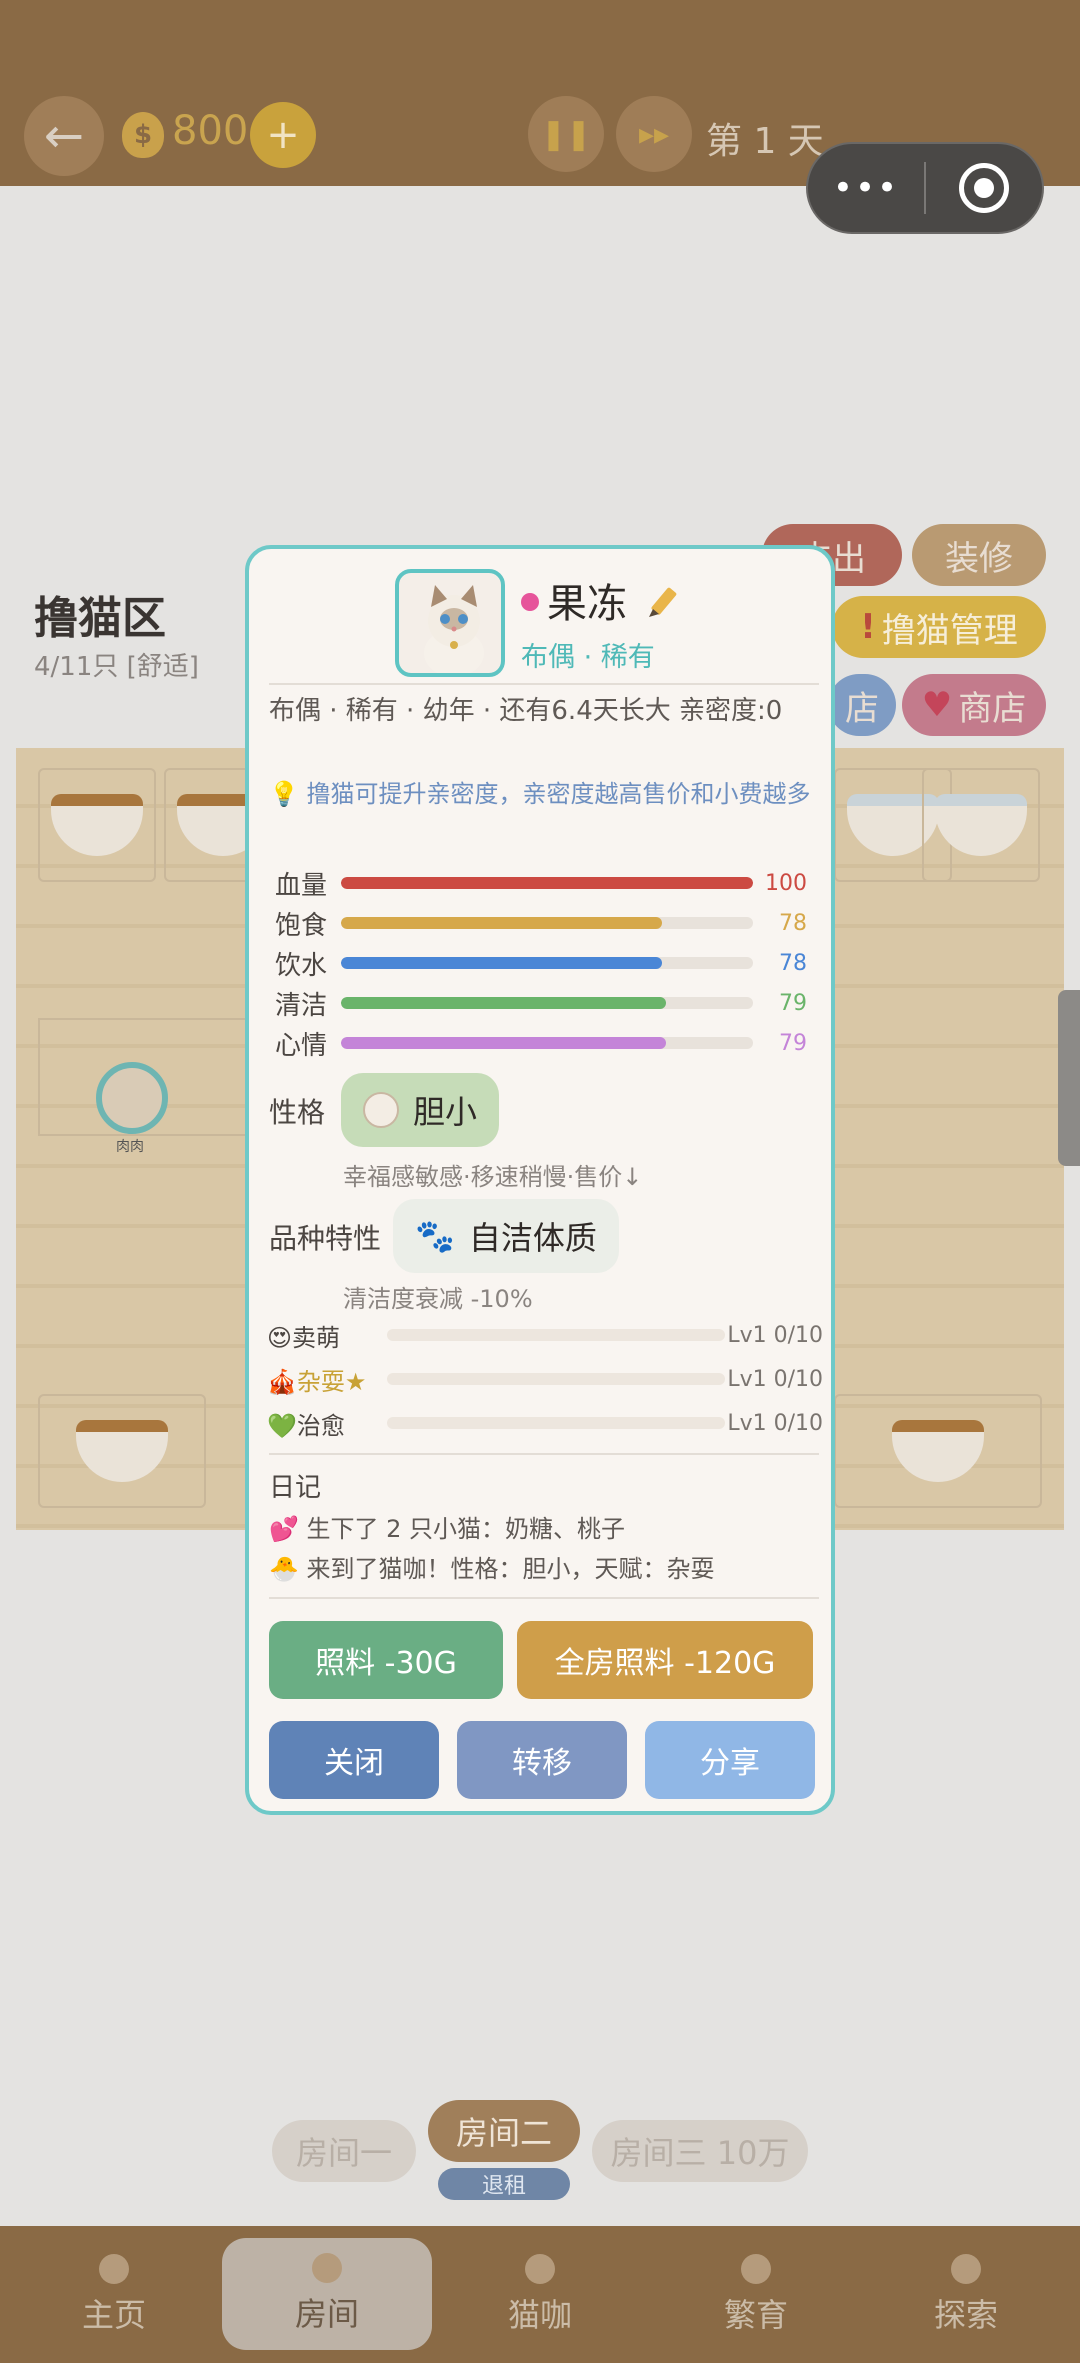 This screenshot has height=2363, width=1080. I want to click on cat-management-button: ! 撸猫管理, so click(939, 627).